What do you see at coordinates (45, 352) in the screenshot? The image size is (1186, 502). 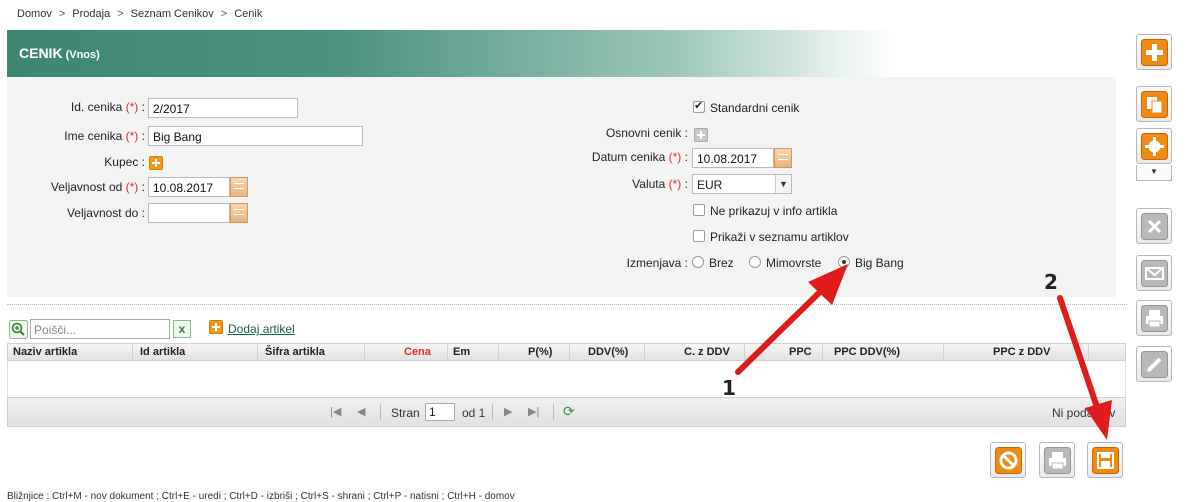 I see `column-header: Naziv artikla` at bounding box center [45, 352].